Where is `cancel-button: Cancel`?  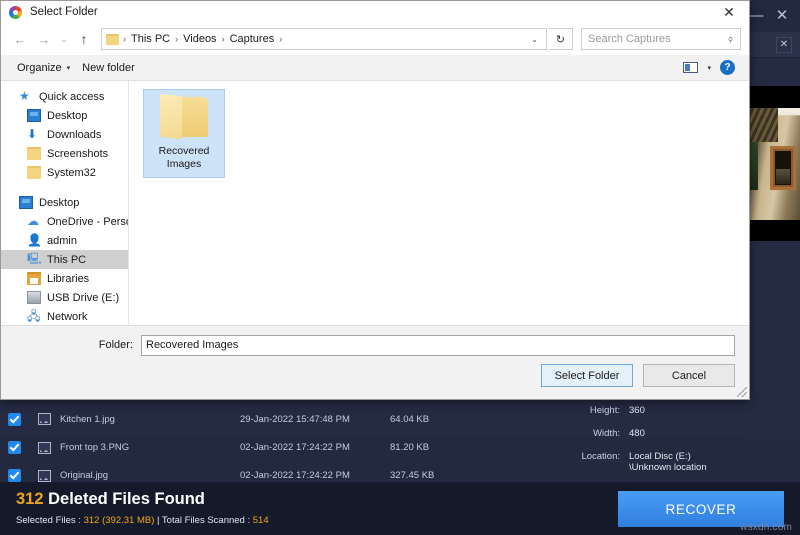 cancel-button: Cancel is located at coordinates (689, 375).